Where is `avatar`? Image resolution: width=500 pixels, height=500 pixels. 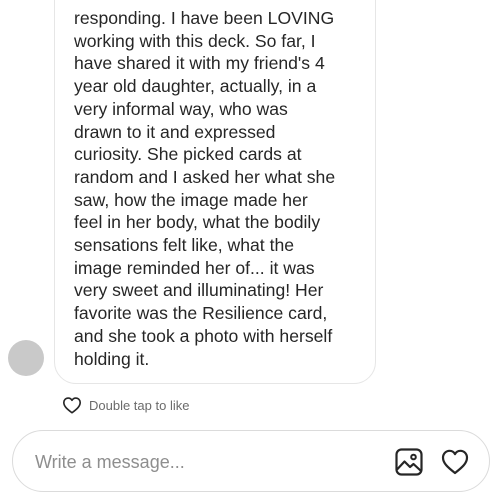
avatar is located at coordinates (26, 358).